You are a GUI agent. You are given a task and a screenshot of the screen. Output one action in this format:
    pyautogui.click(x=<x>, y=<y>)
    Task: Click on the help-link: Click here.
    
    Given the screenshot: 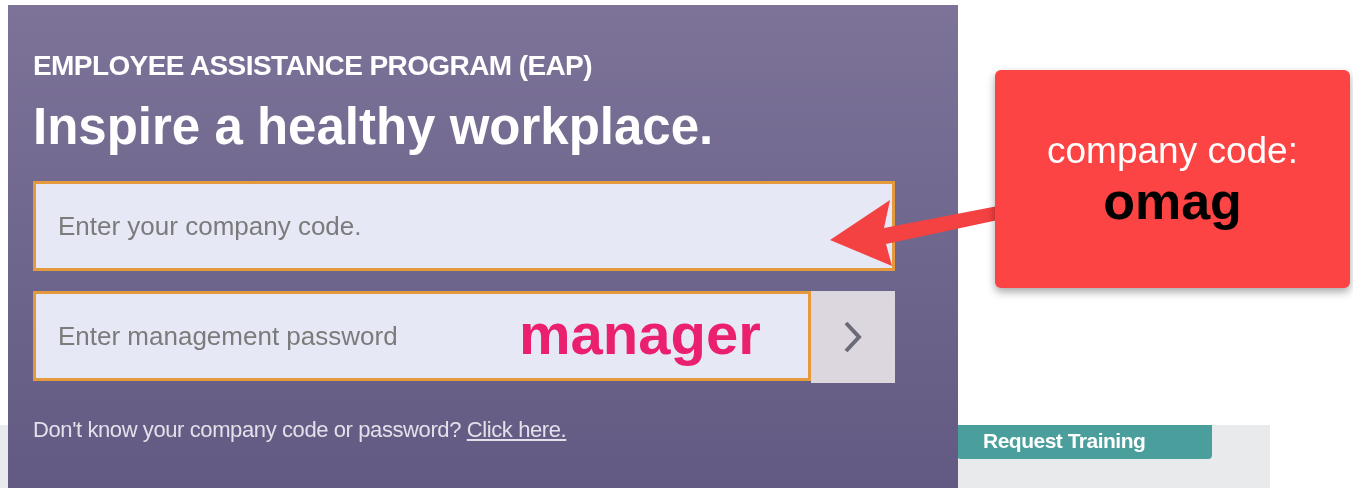 What is the action you would take?
    pyautogui.click(x=516, y=429)
    